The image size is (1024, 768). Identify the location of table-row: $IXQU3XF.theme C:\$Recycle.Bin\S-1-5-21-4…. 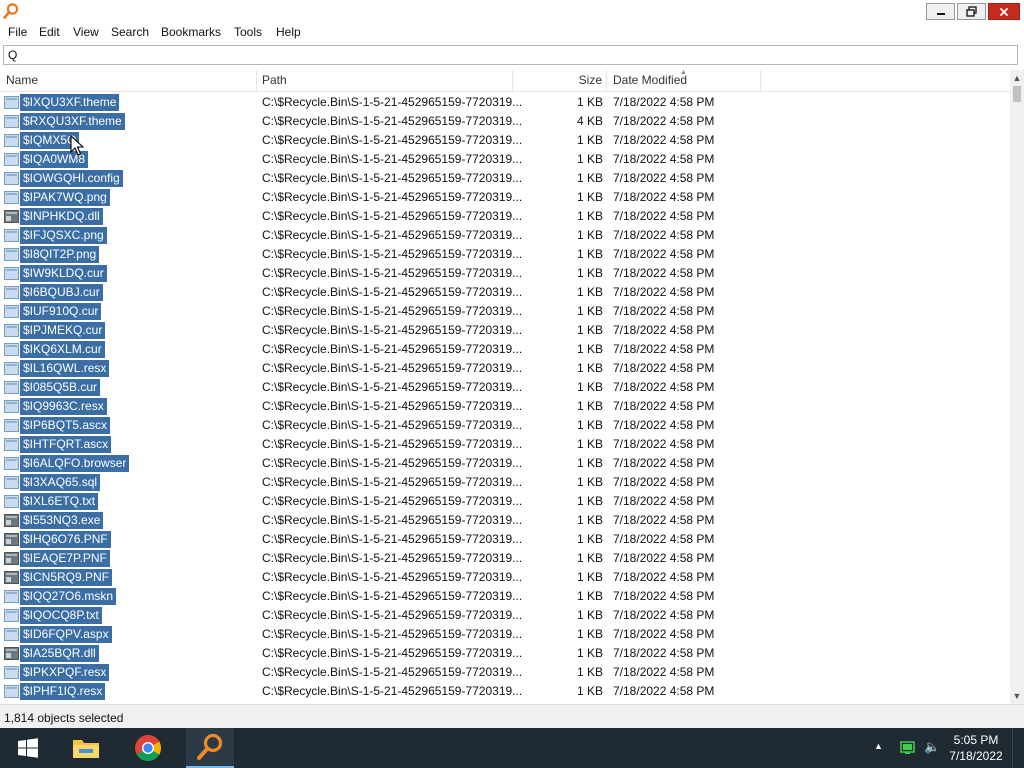
(505, 102).